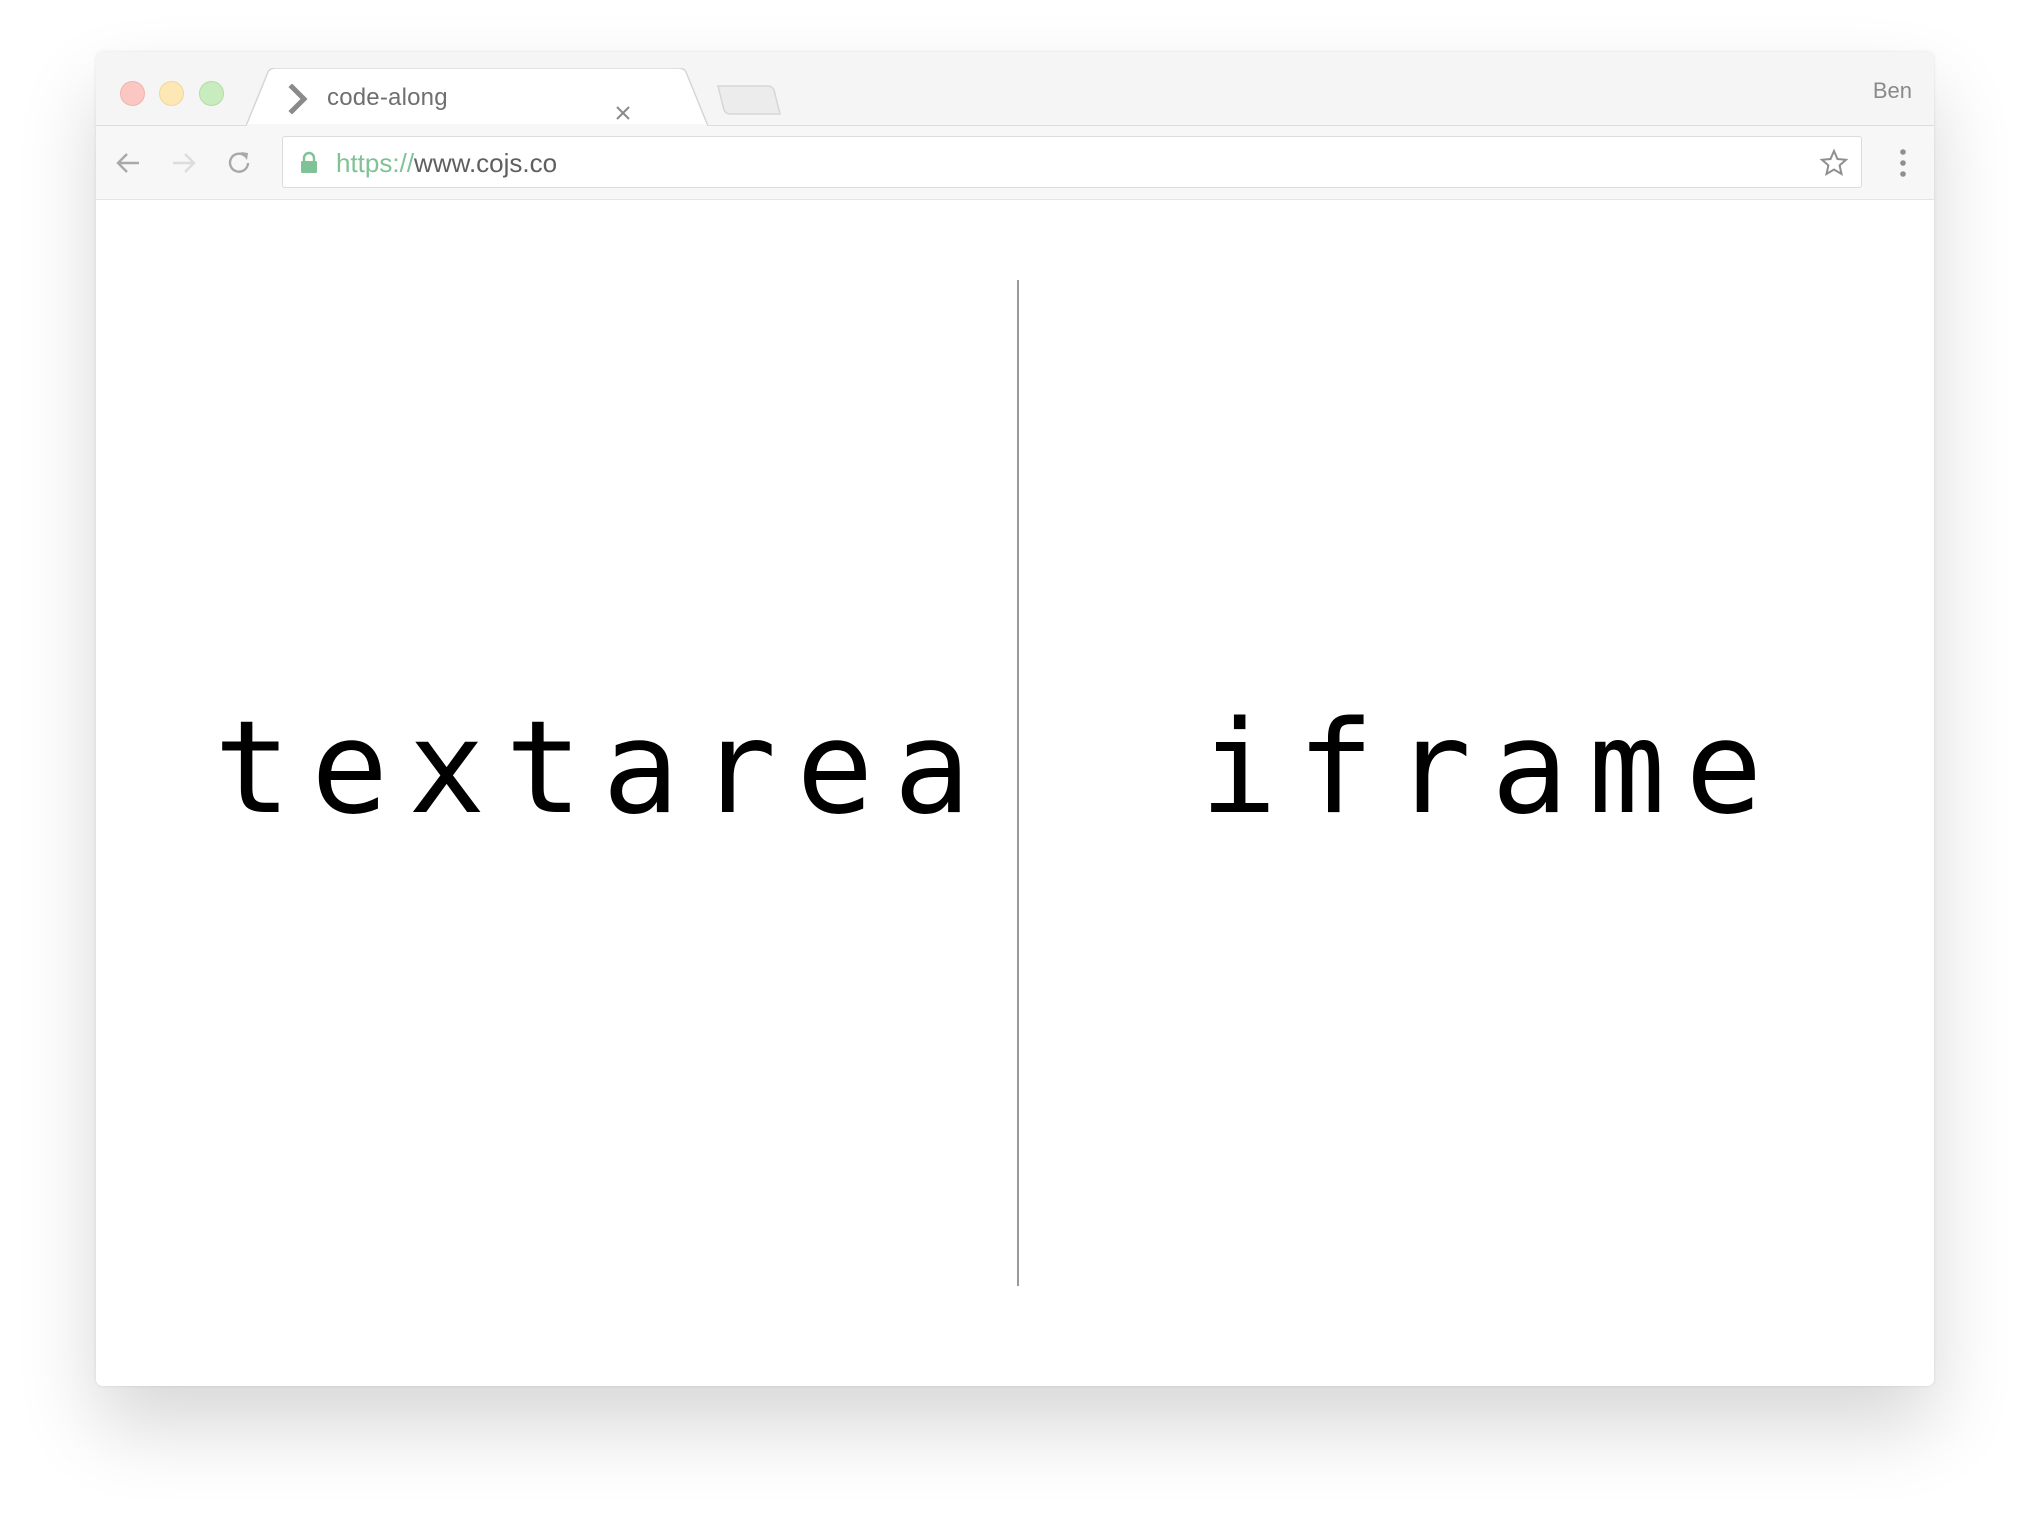  I want to click on close-window-button, so click(132, 93).